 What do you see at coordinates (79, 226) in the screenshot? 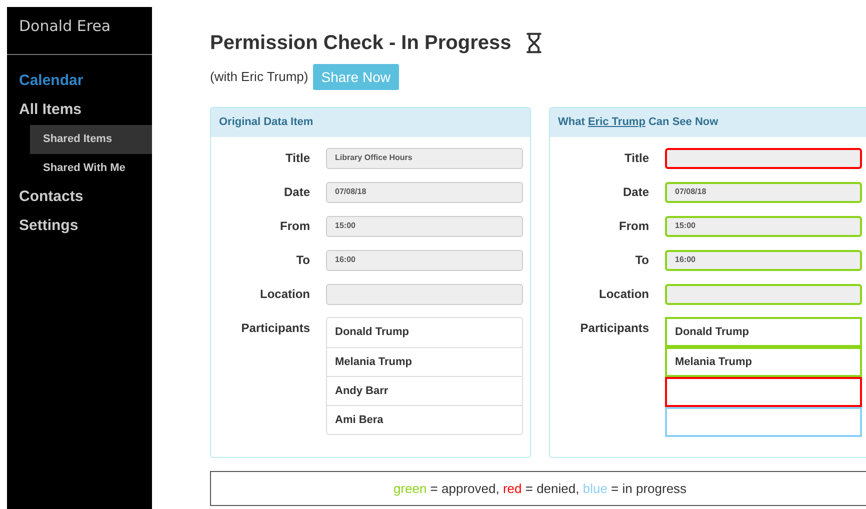
I see `sidebar-item: Settings` at bounding box center [79, 226].